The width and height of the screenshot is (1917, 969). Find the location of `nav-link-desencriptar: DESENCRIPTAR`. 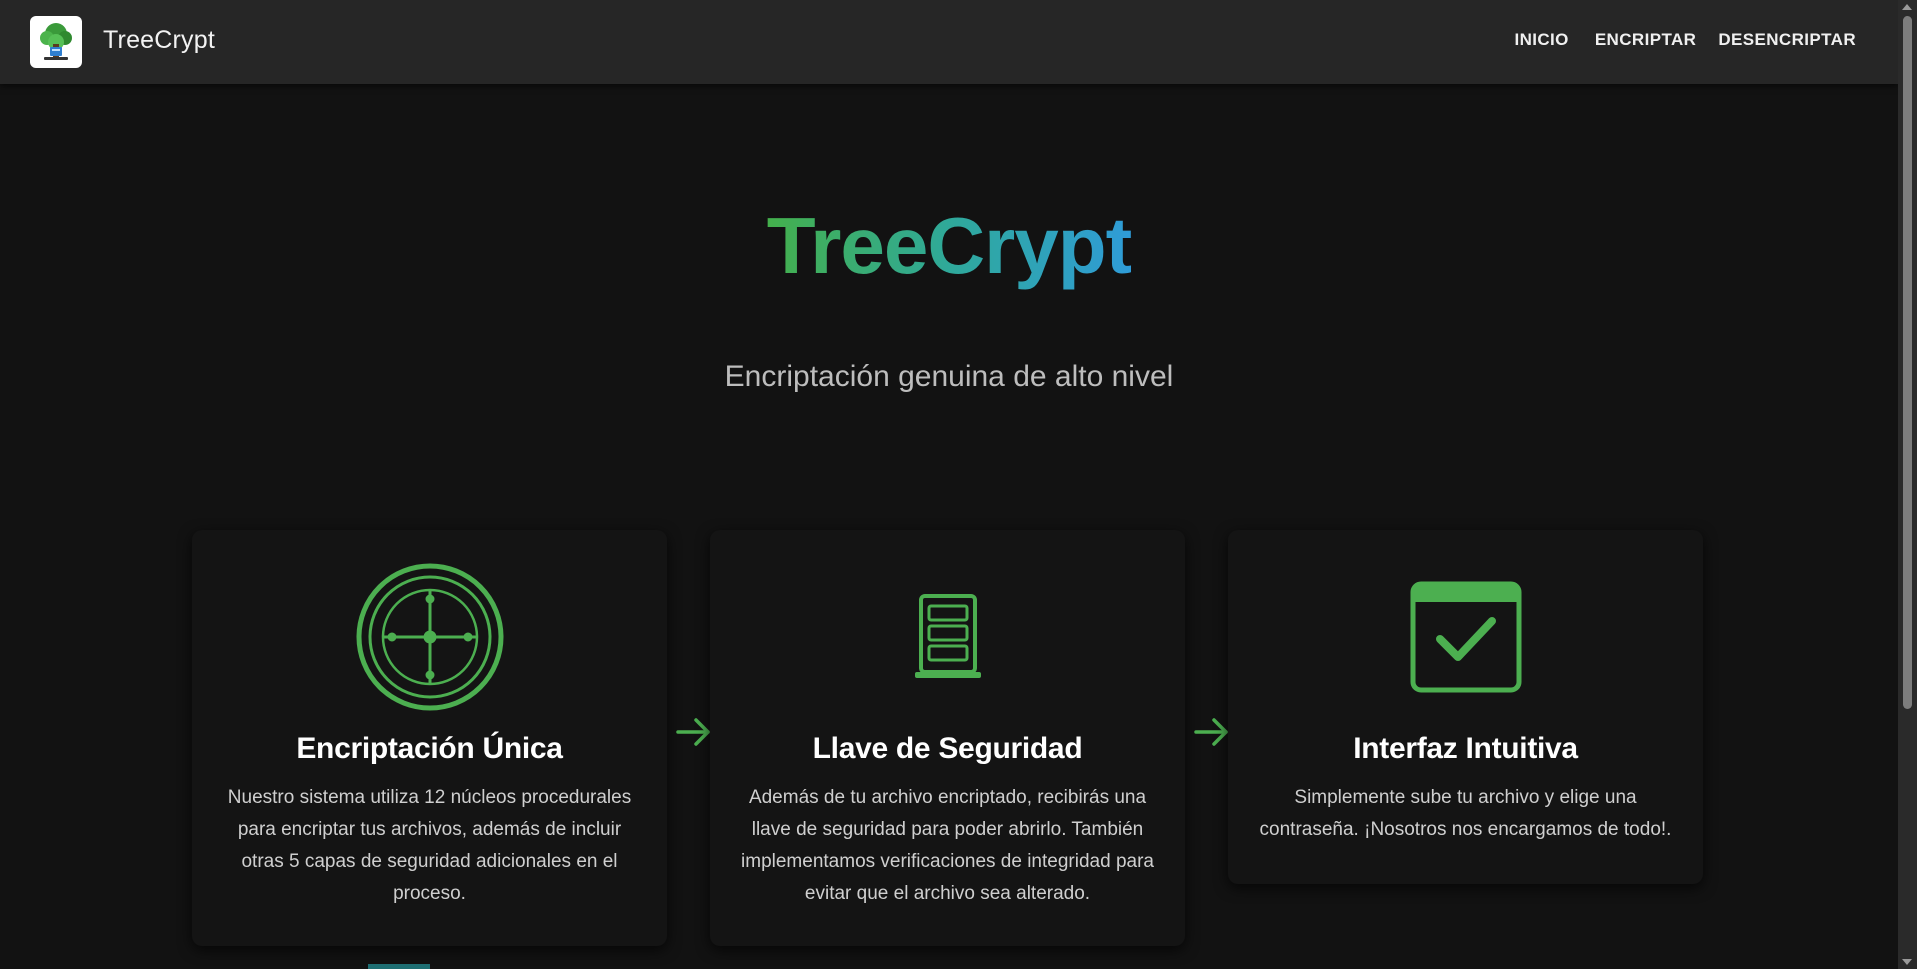

nav-link-desencriptar: DESENCRIPTAR is located at coordinates (1787, 40).